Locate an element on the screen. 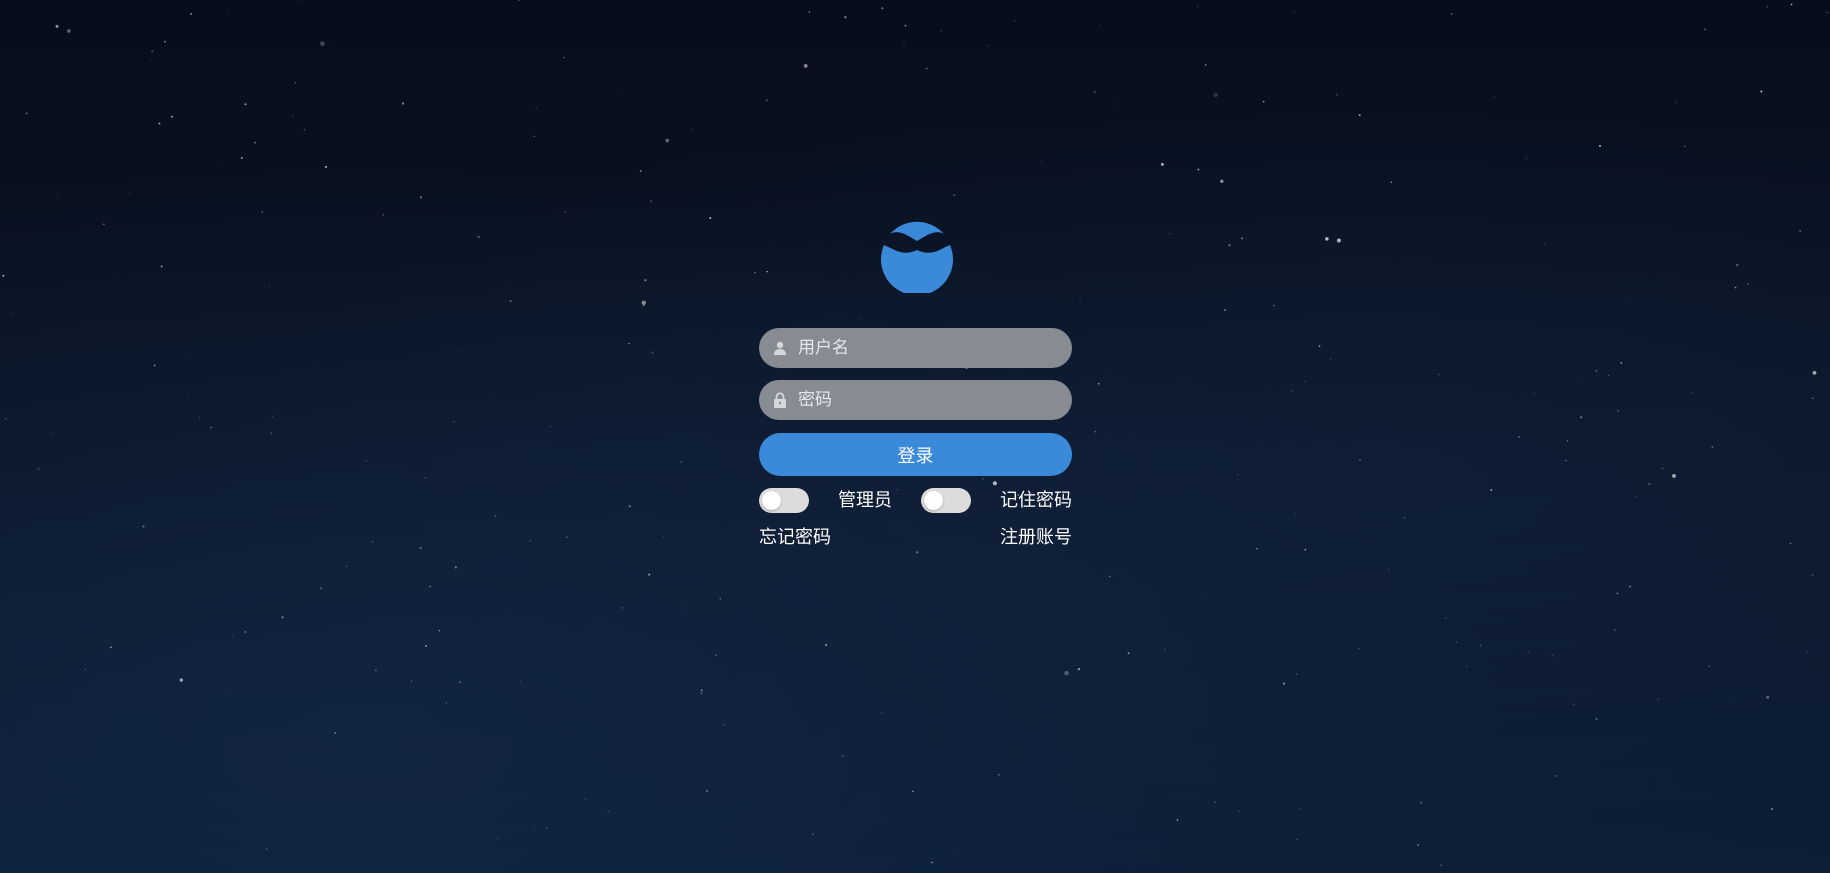 This screenshot has width=1830, height=873. admin-toggle-label: 管理员 is located at coordinates (865, 500).